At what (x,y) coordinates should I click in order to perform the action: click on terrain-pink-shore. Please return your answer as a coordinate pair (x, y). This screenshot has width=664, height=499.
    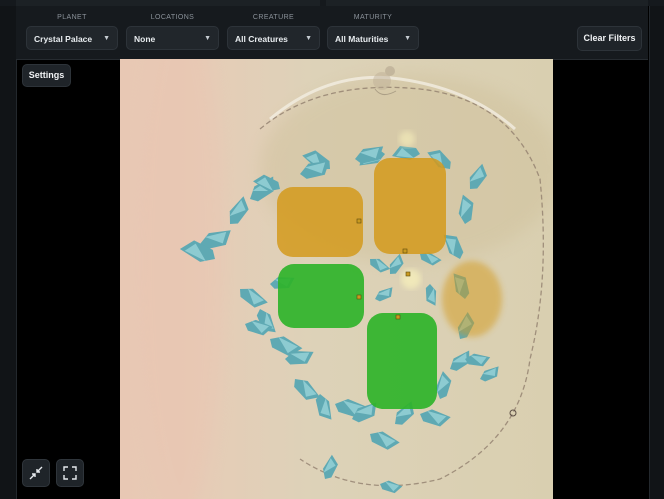
    Looking at the image, I should click on (180, 279).